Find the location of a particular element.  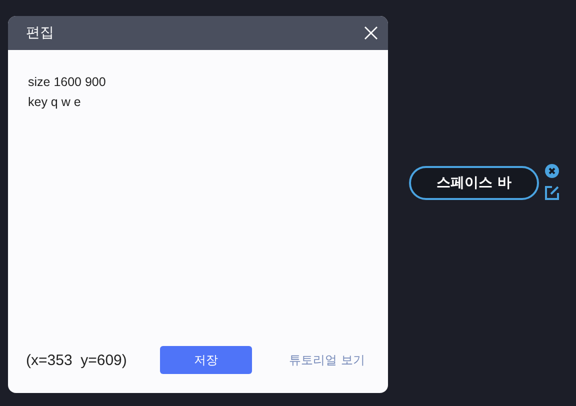

coordinates-text: (x=353 y=609) is located at coordinates (77, 360).